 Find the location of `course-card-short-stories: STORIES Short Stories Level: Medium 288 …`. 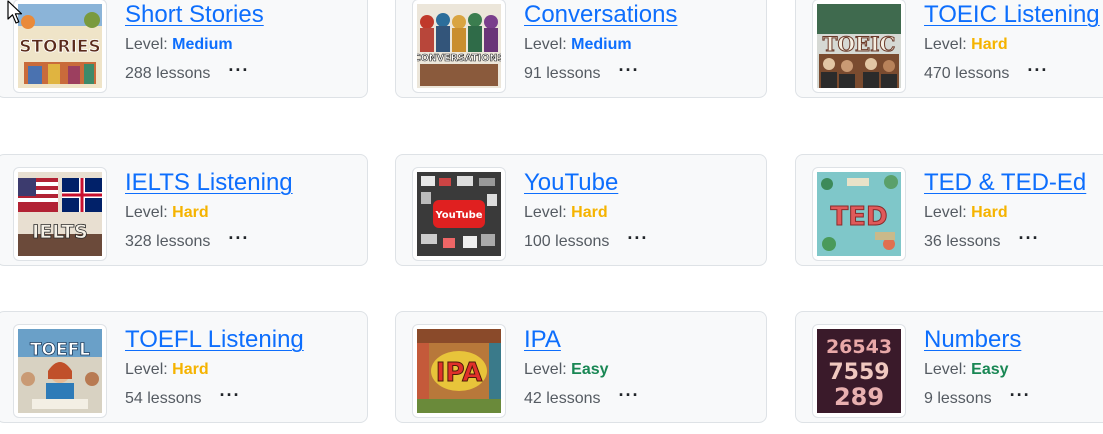

course-card-short-stories: STORIES Short Stories Level: Medium 288 … is located at coordinates (184, 49).